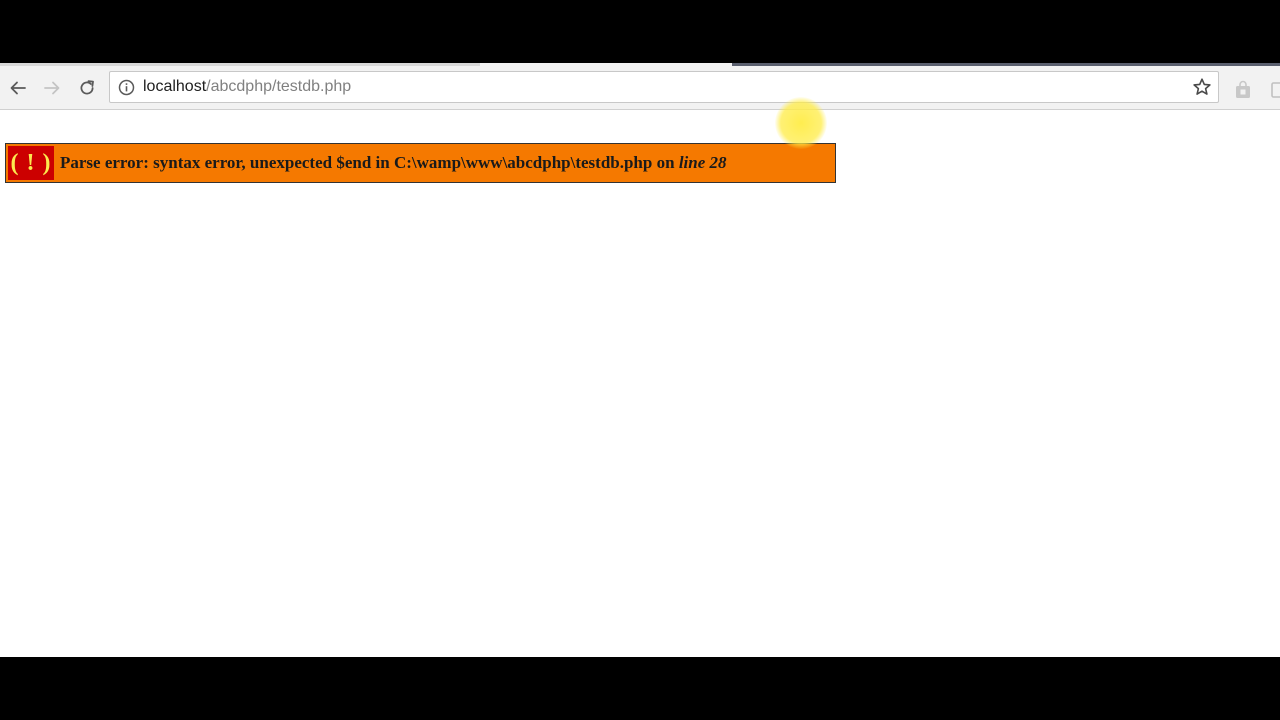 This screenshot has width=1280, height=720. What do you see at coordinates (1202, 87) in the screenshot?
I see `star-icon` at bounding box center [1202, 87].